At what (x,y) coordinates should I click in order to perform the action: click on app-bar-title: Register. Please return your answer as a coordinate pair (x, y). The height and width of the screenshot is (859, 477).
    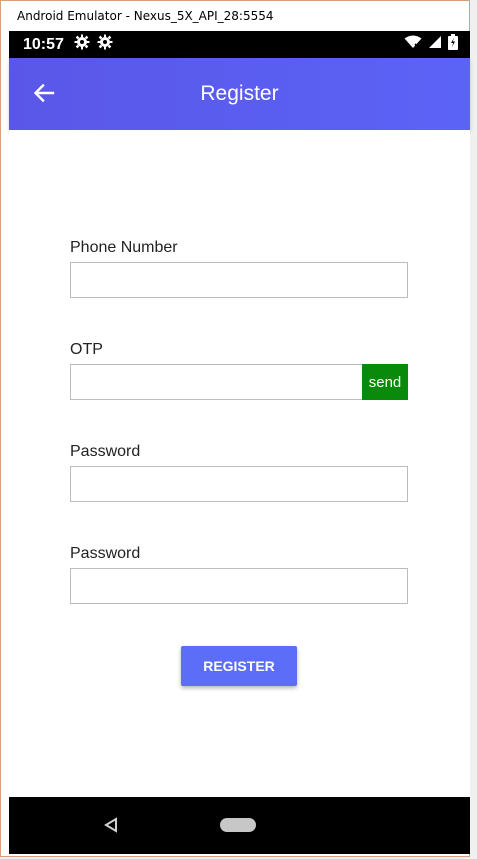
    Looking at the image, I should click on (239, 93).